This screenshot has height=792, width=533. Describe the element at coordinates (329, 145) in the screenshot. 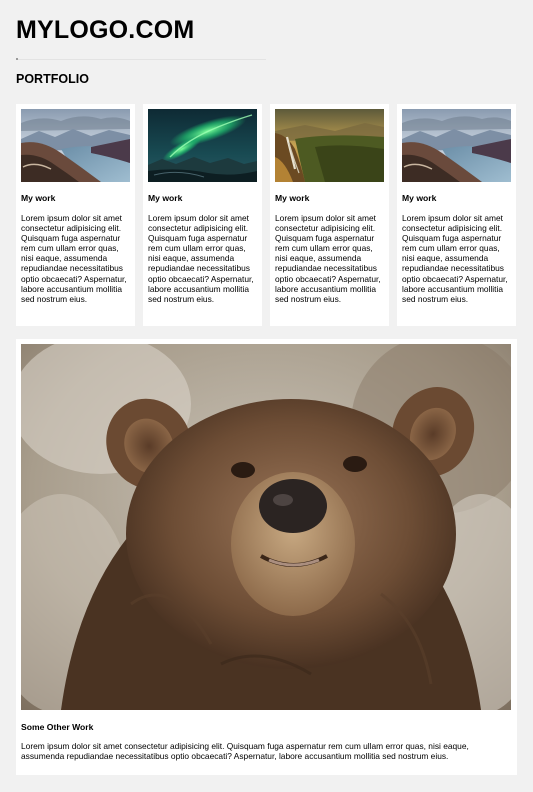

I see `waterfall-valley-image` at that location.